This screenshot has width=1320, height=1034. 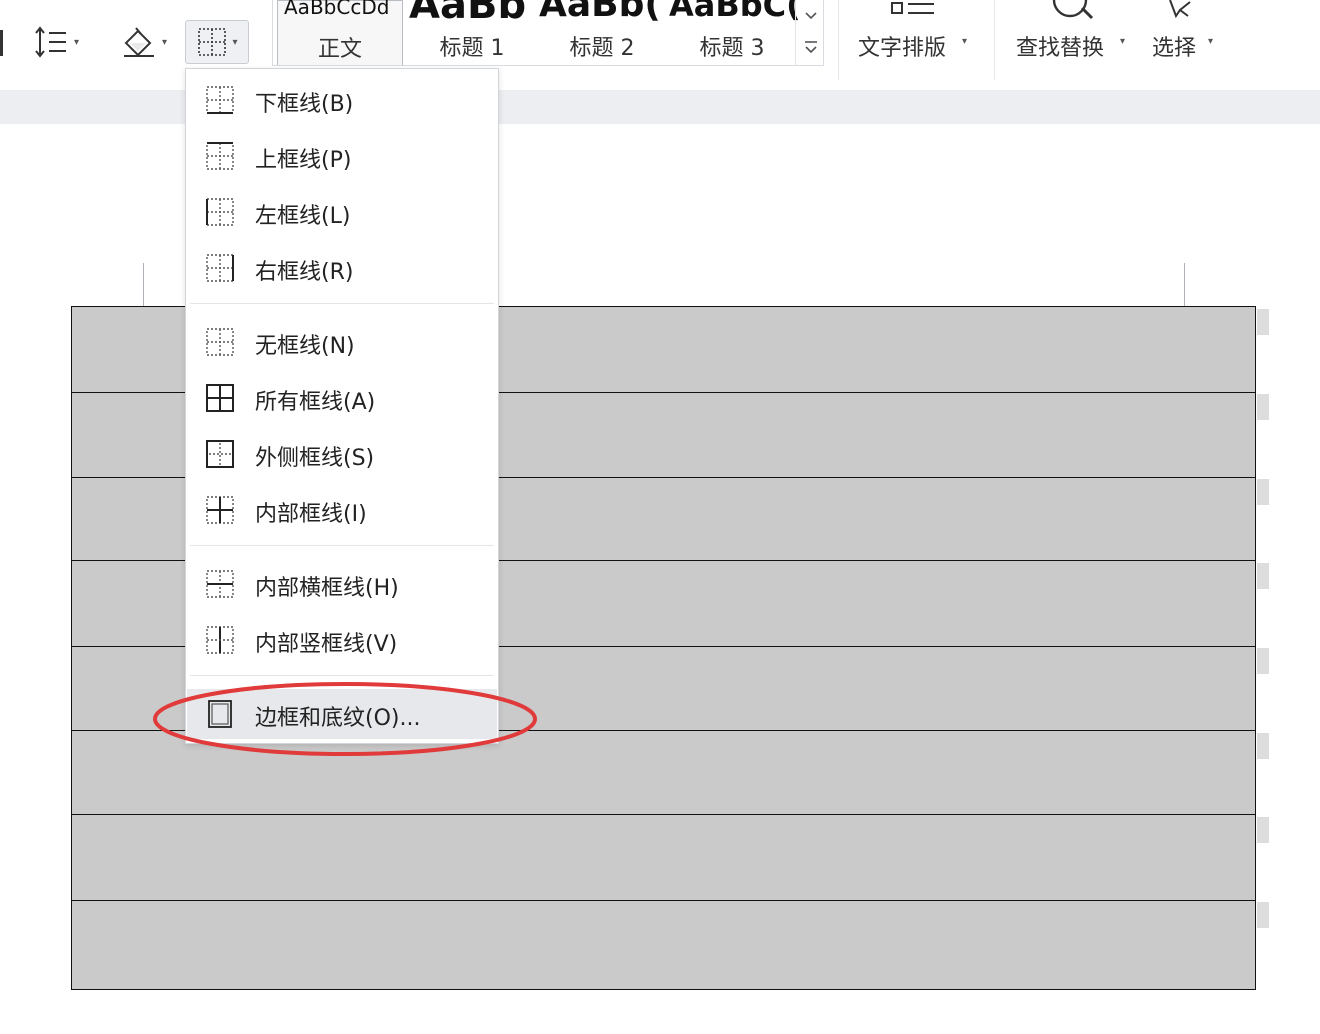 I want to click on right-margin-marker, so click(x=1184, y=285).